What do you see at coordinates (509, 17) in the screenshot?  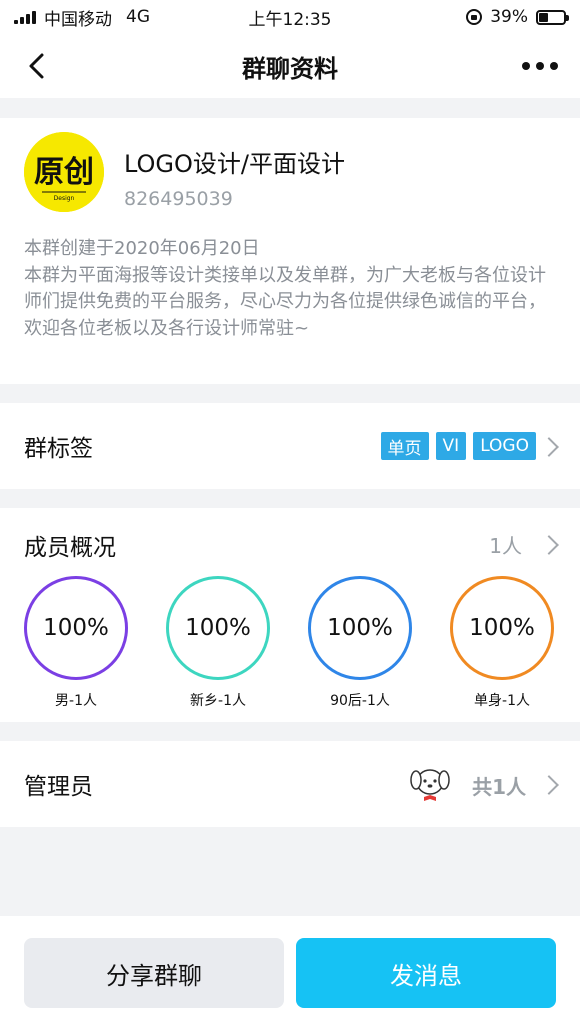 I see `battery-percent: 39%` at bounding box center [509, 17].